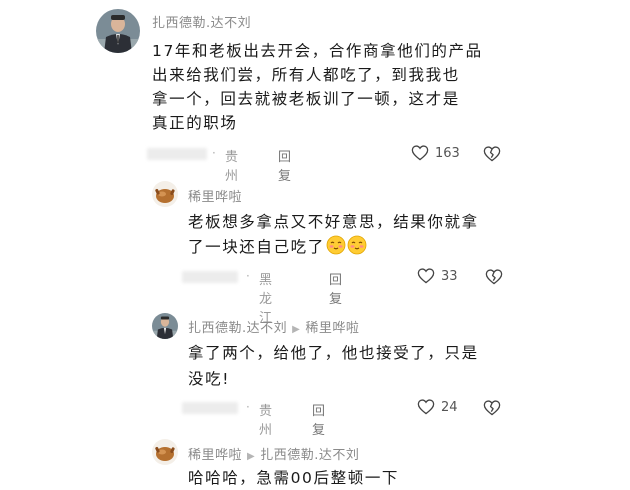  What do you see at coordinates (215, 195) in the screenshot?
I see `comment-author: 稀里哗啦` at bounding box center [215, 195].